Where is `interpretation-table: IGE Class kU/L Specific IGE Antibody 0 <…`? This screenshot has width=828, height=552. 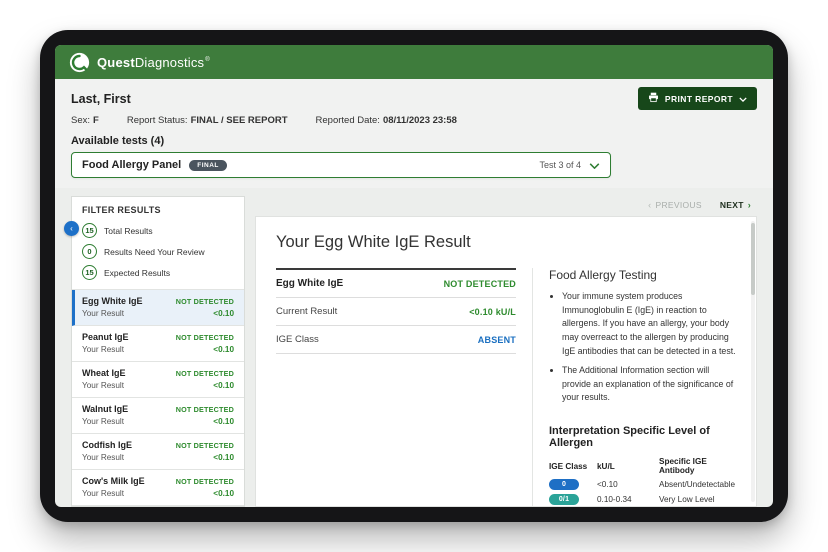
interpretation-table: IGE Class kU/L Specific IGE Antibody 0 <… is located at coordinates (642, 481).